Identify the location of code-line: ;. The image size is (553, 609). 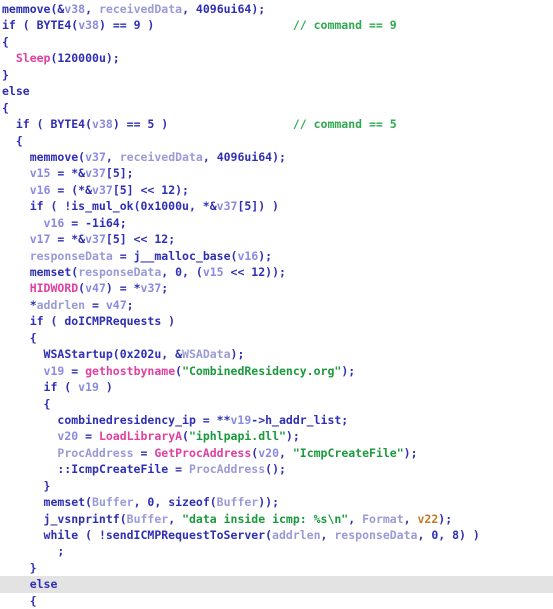
(276, 551).